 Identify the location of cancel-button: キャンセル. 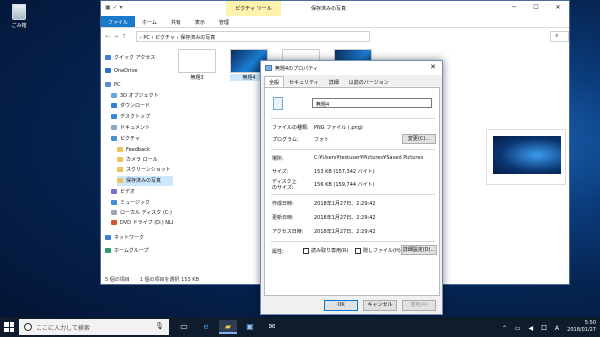
(380, 305).